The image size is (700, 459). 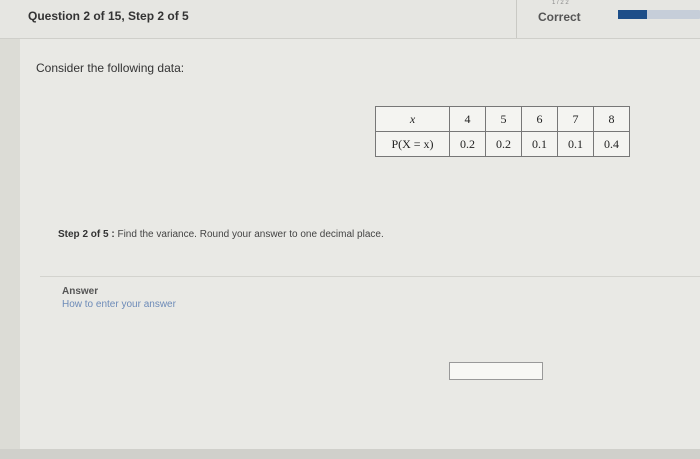 I want to click on question-progress-label: Question 2 of 15, Step 2 of 5, so click(x=108, y=16).